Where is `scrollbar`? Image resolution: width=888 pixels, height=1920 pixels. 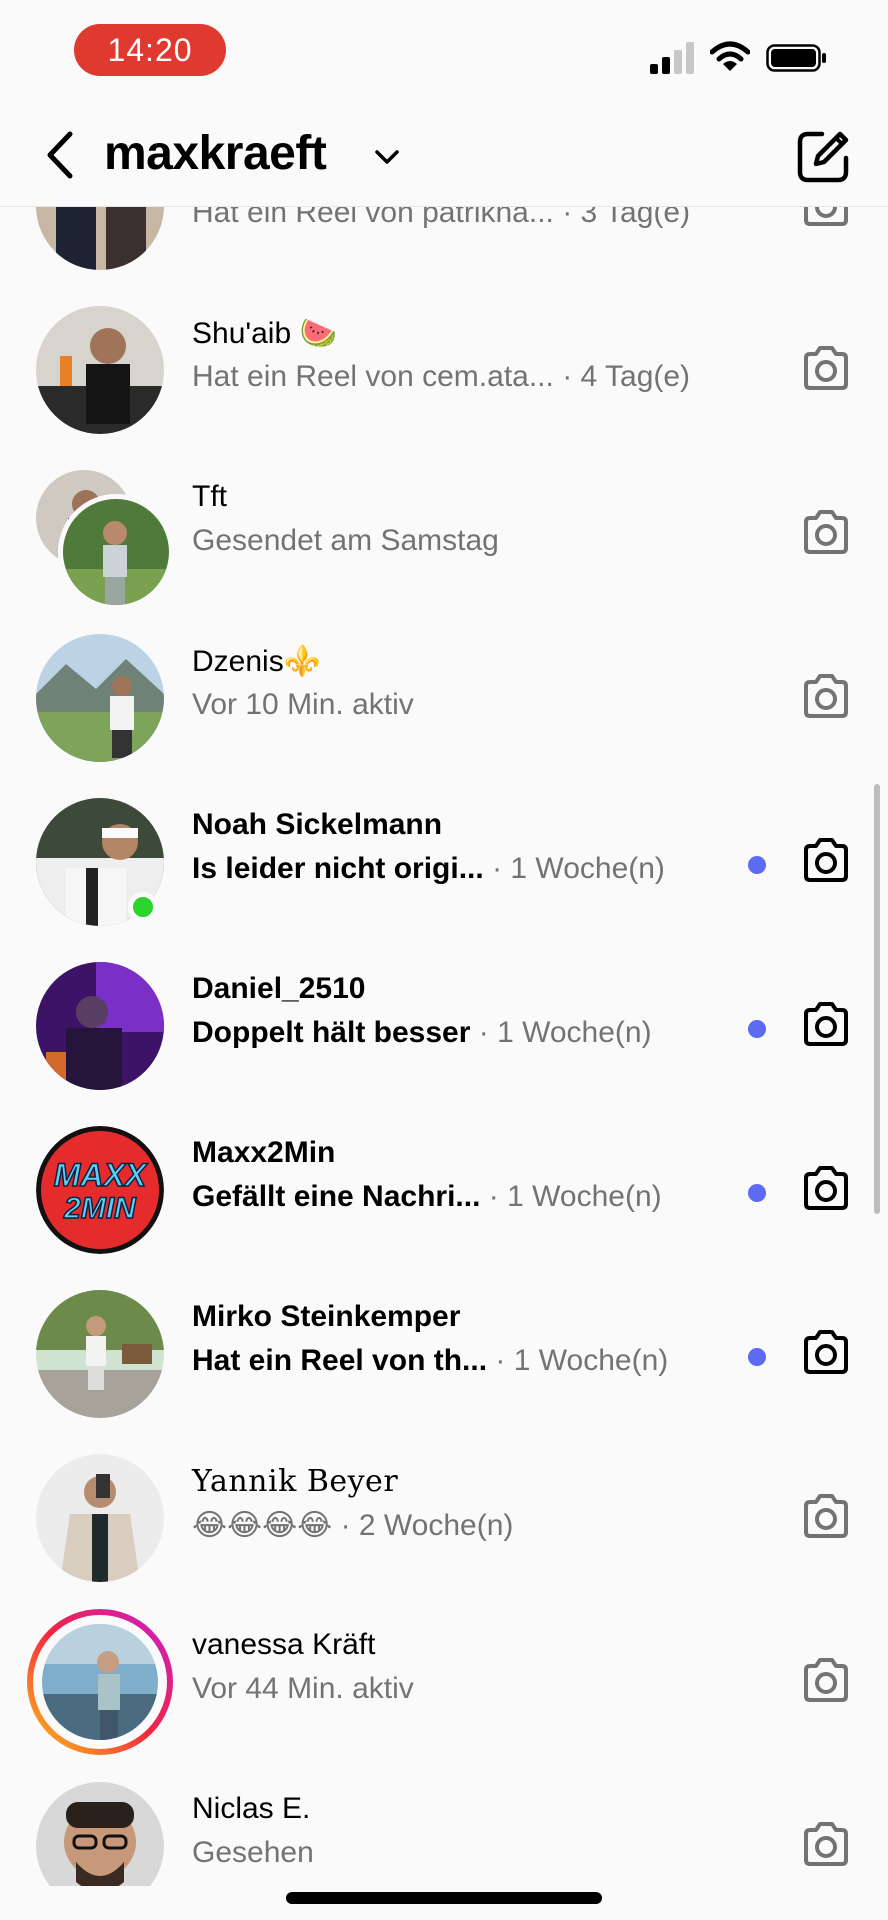 scrollbar is located at coordinates (877, 999).